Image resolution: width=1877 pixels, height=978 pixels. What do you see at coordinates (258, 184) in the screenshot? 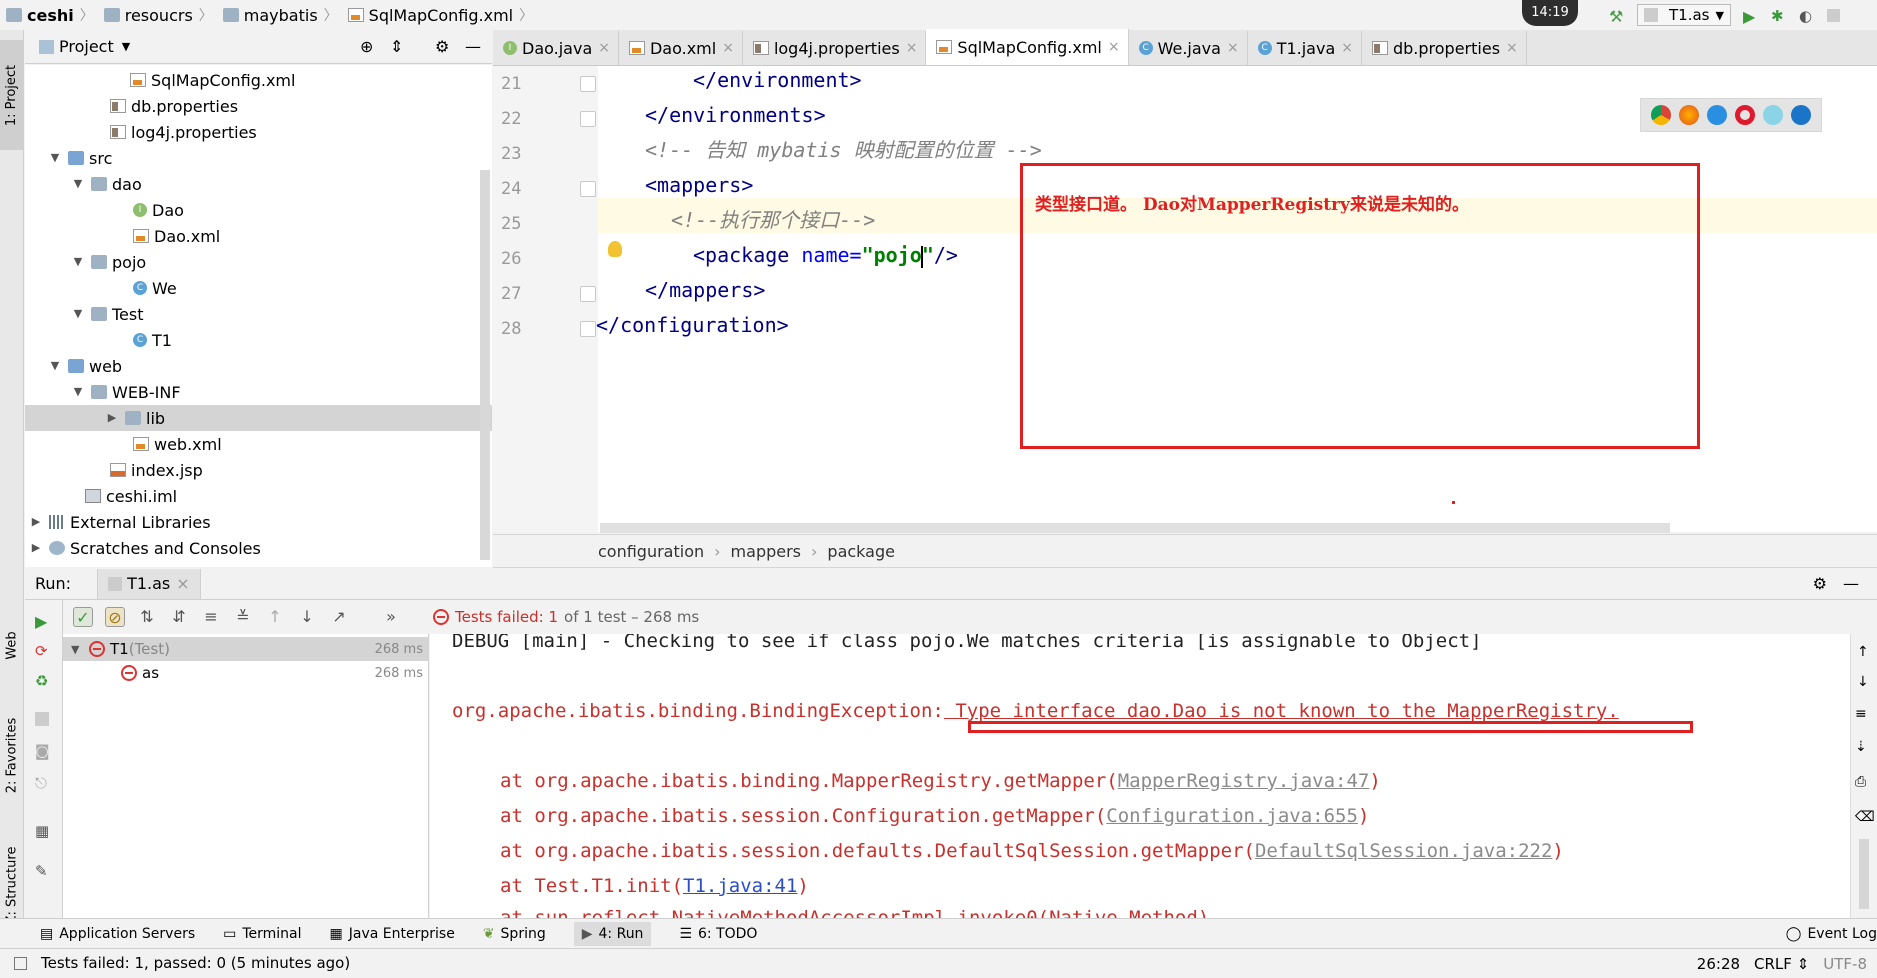
I see `tree-item-dao: ▼ dao` at bounding box center [258, 184].